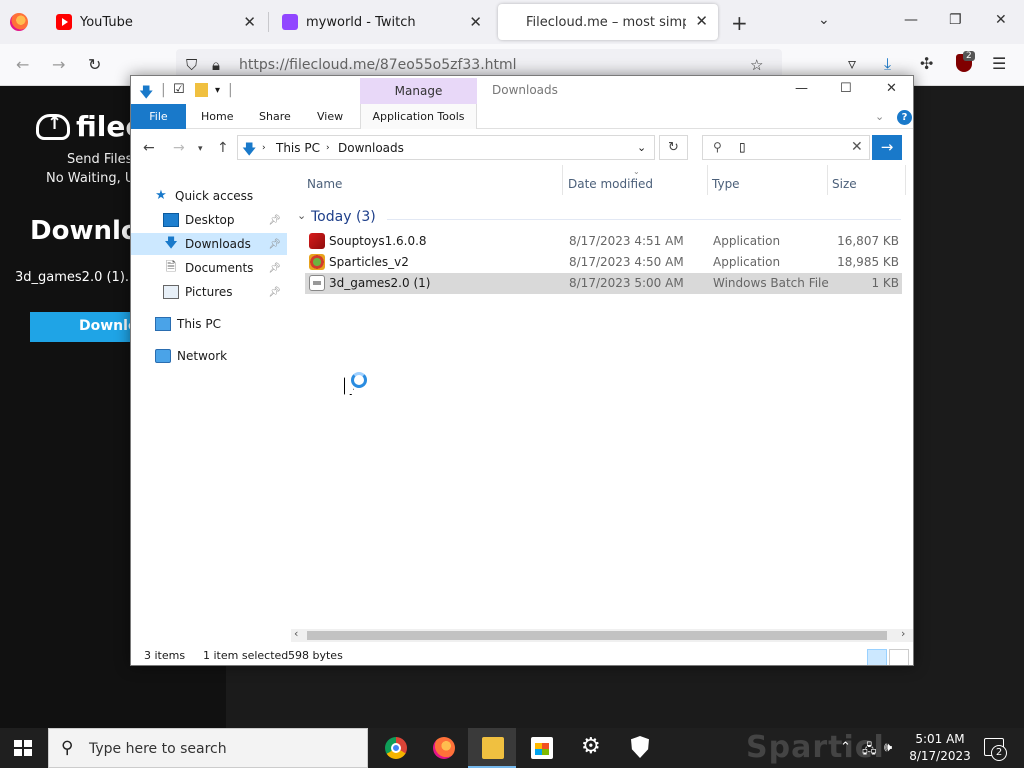 Image resolution: width=1024 pixels, height=768 pixels. I want to click on lock-icon: 🔒︎, so click(216, 65).